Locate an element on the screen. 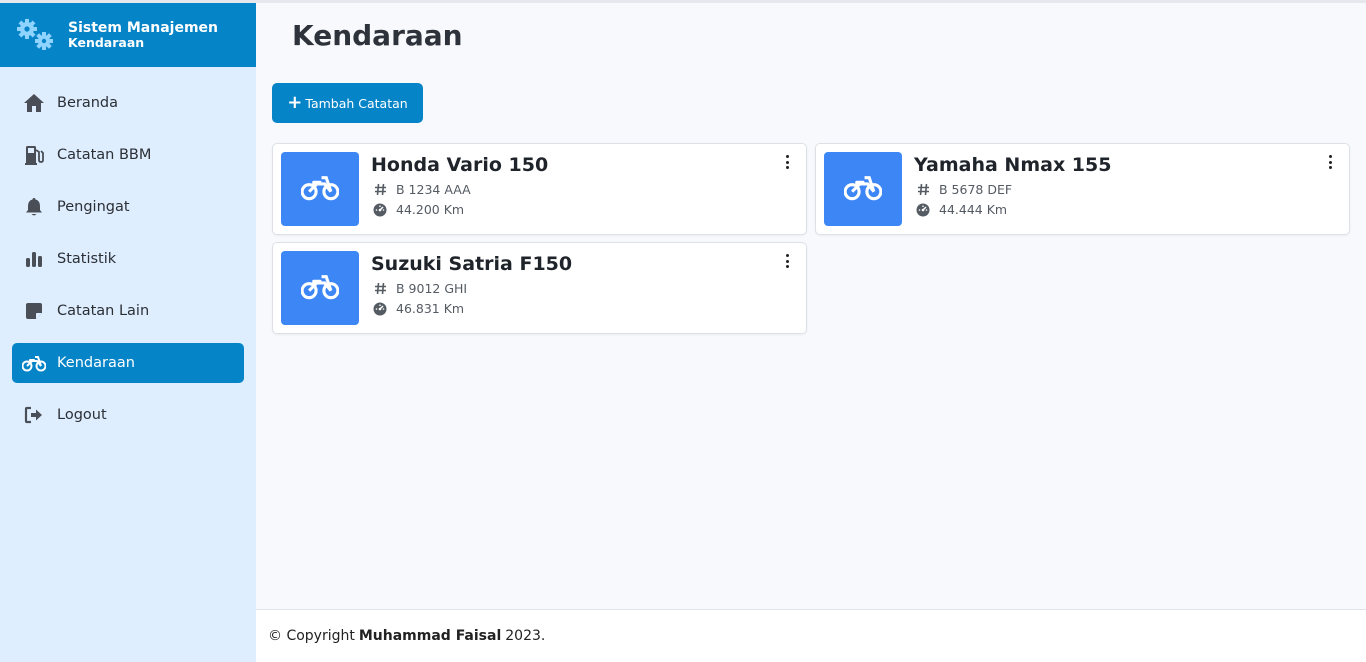 The height and width of the screenshot is (662, 1366). sidebar-item-label: Pengingat is located at coordinates (93, 207).